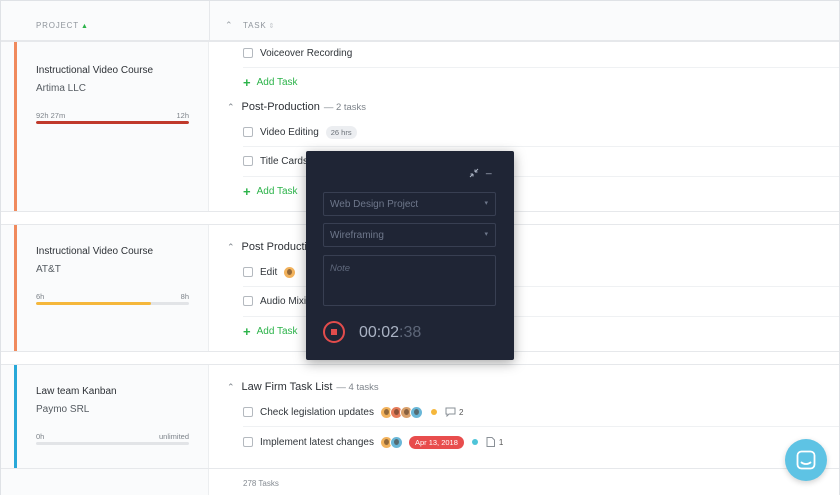  What do you see at coordinates (317, 442) in the screenshot?
I see `task-name: Implement latest changes` at bounding box center [317, 442].